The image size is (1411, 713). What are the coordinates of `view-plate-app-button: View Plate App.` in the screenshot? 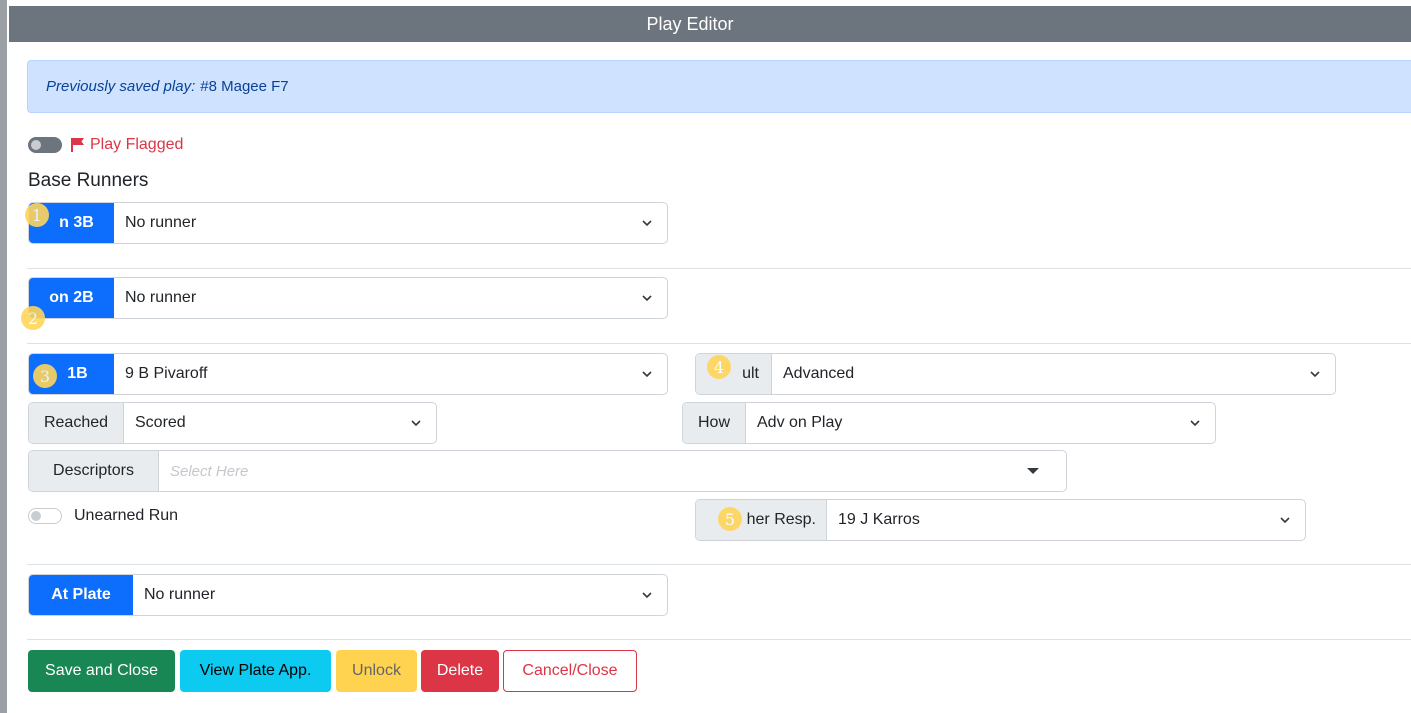 It's located at (255, 671).